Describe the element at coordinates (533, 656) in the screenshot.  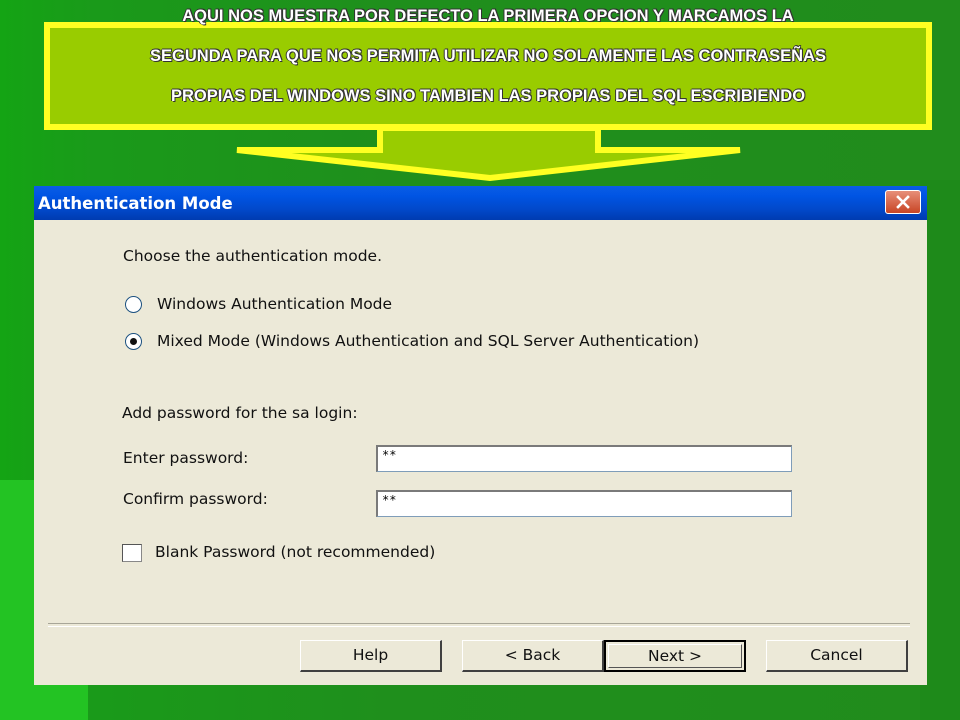
I see `back-button: < Back` at that location.